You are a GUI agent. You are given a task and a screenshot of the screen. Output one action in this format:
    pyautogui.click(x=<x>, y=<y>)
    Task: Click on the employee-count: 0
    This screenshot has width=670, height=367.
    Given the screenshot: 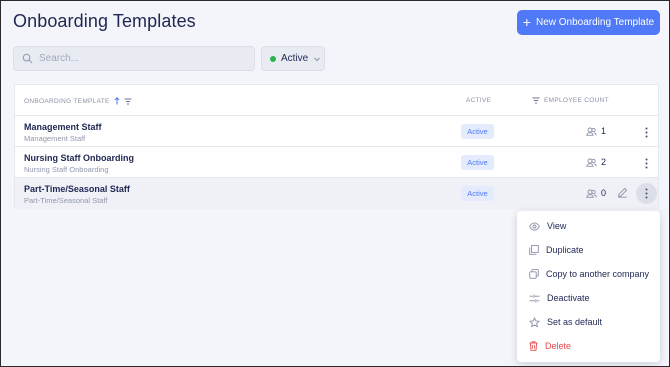 What is the action you would take?
    pyautogui.click(x=596, y=193)
    